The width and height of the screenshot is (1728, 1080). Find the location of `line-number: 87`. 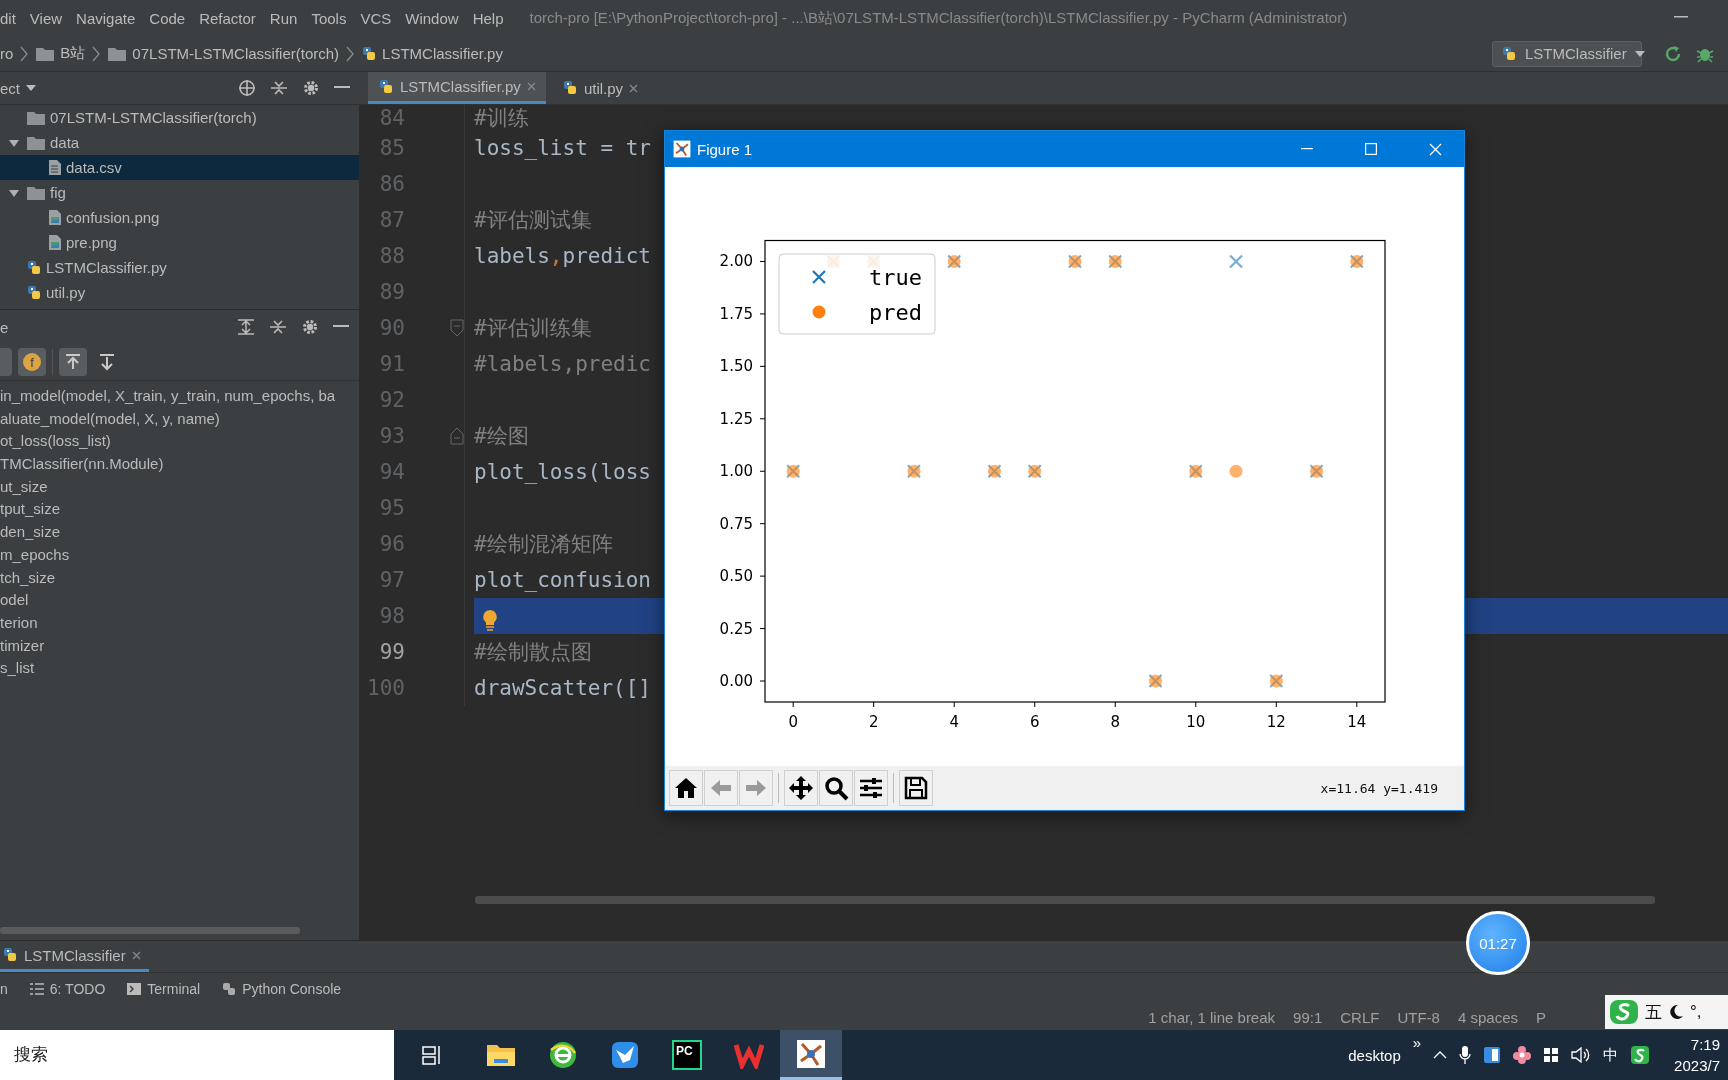

line-number: 87 is located at coordinates (391, 220).